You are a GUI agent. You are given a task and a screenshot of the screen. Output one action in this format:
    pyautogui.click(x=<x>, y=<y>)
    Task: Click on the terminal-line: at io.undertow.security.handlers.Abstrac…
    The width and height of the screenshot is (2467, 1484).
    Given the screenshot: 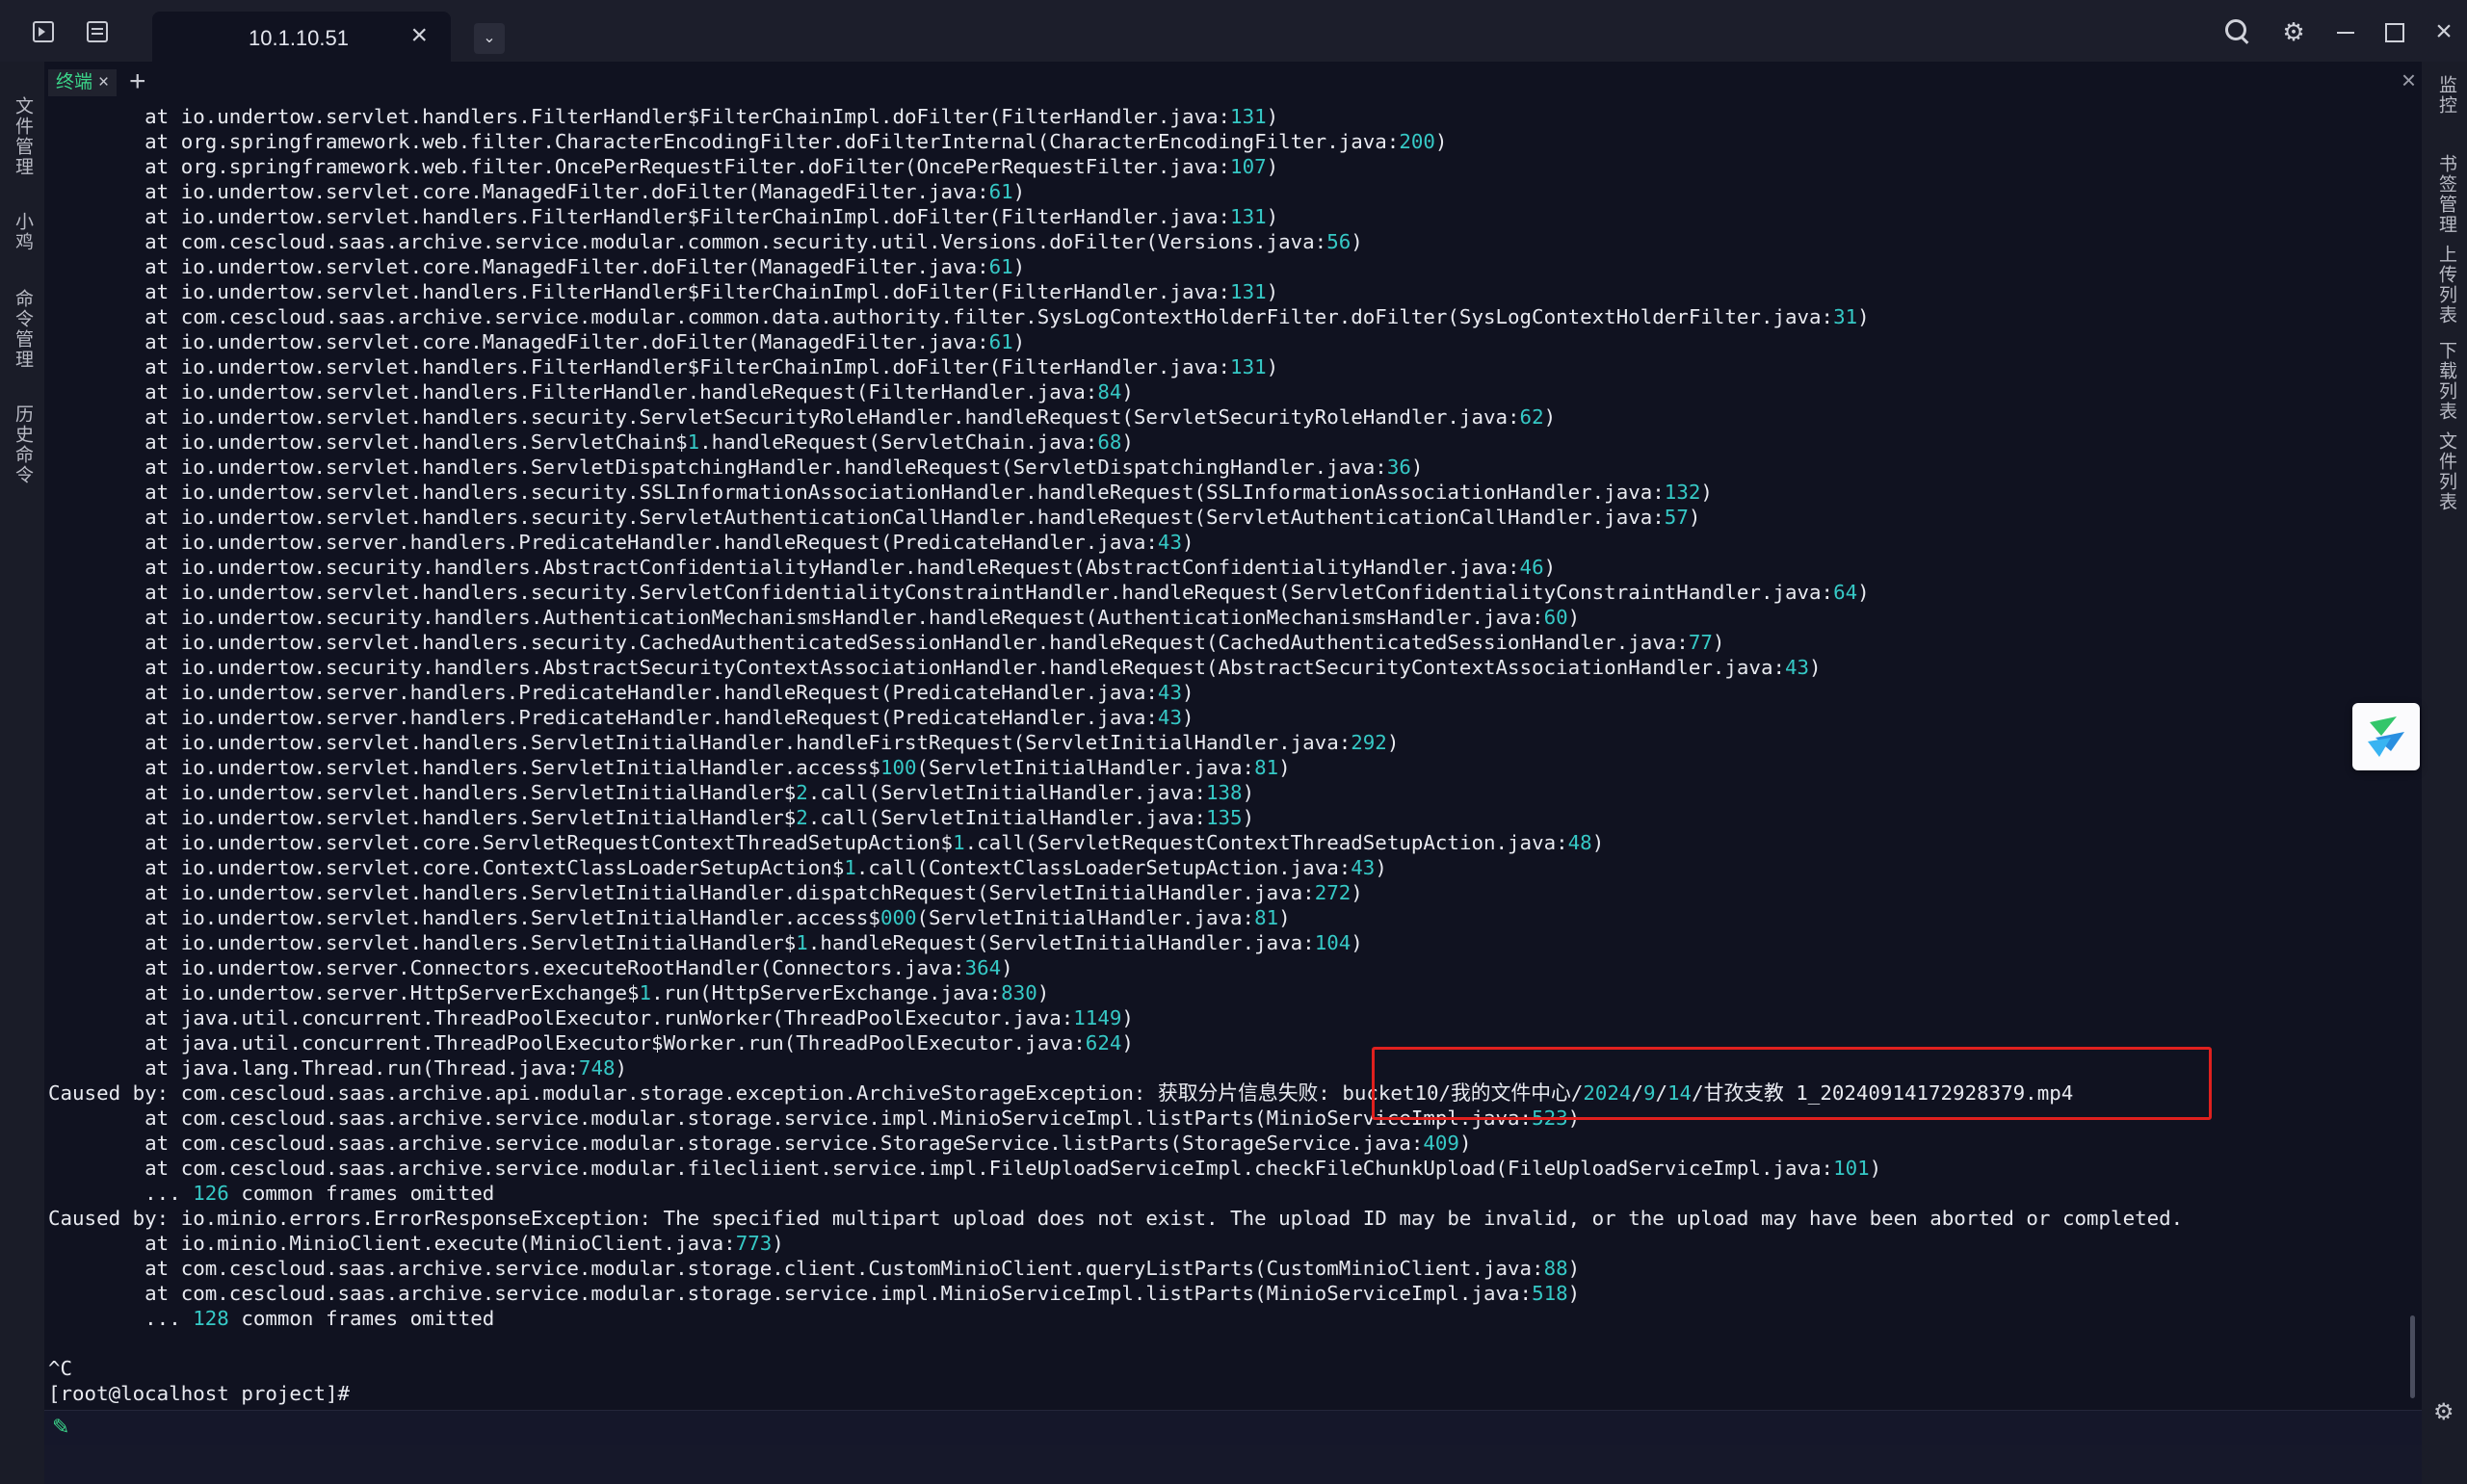 What is the action you would take?
    pyautogui.click(x=1228, y=567)
    